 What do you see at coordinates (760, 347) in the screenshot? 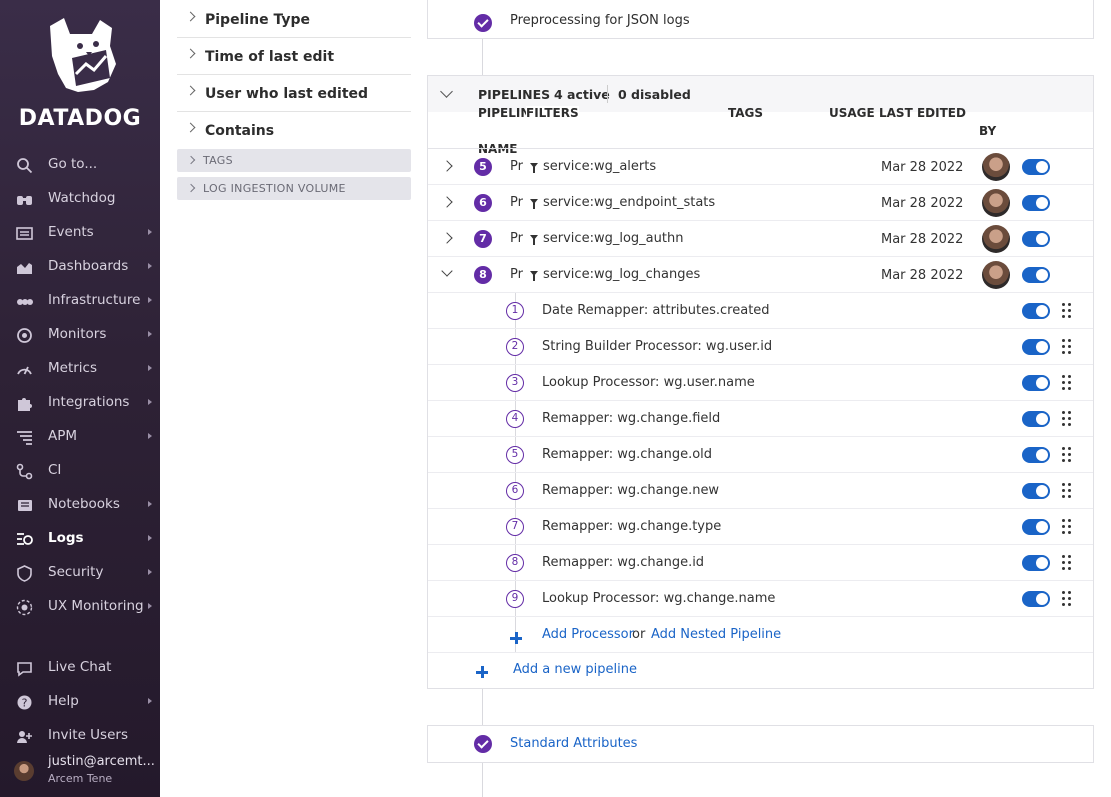
I see `processor-row: 2 String Builder Processor: wg.user.id` at bounding box center [760, 347].